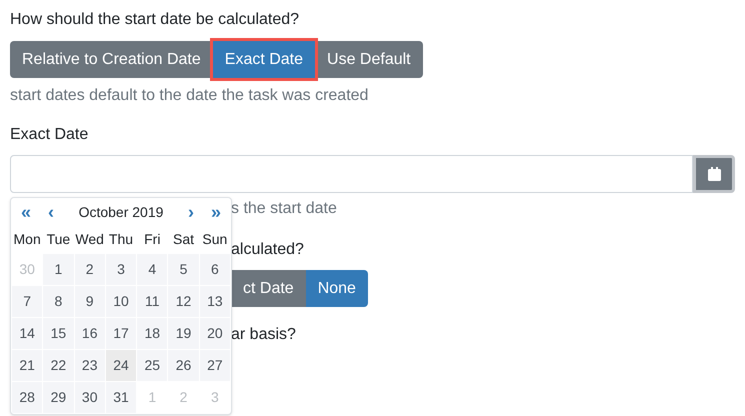 This screenshot has width=745, height=416. I want to click on next-month-button: ›, so click(191, 212).